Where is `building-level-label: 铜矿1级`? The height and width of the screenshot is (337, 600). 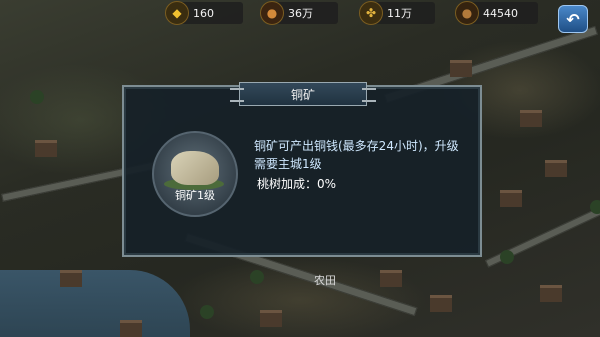
building-level-label: 铜矿1级 is located at coordinates (195, 195).